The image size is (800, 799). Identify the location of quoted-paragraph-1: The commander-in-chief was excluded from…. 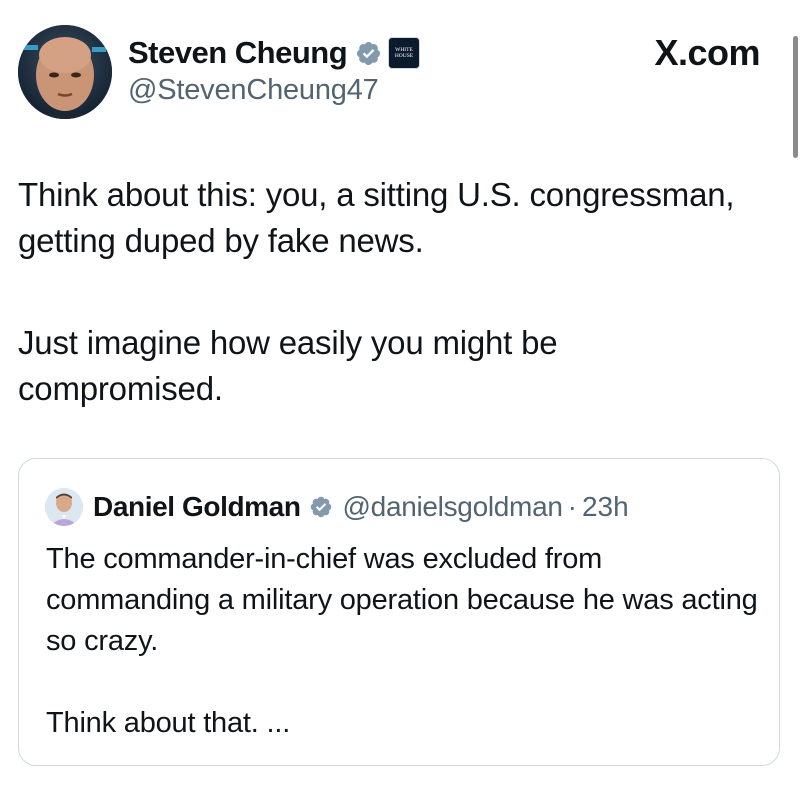
(402, 600).